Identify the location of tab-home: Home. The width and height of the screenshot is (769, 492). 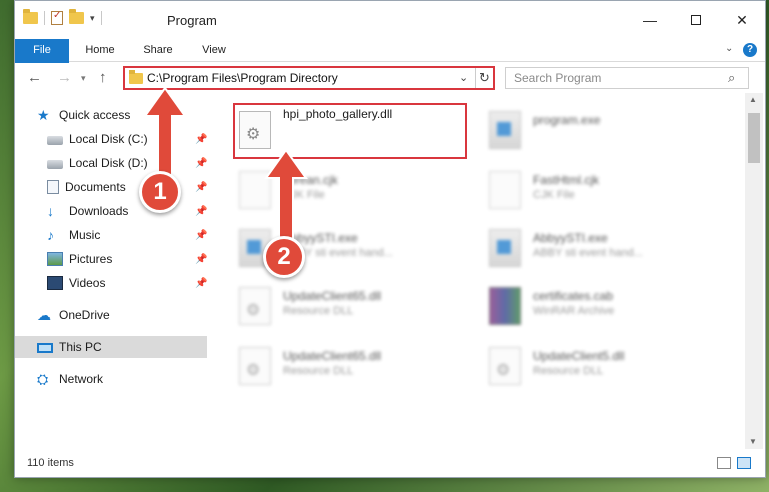
(100, 50).